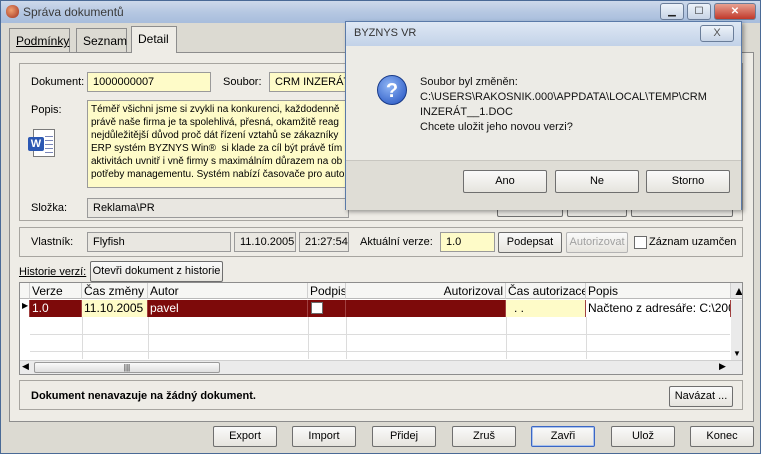  I want to click on tab-podminky: Podmínky, so click(39, 40).